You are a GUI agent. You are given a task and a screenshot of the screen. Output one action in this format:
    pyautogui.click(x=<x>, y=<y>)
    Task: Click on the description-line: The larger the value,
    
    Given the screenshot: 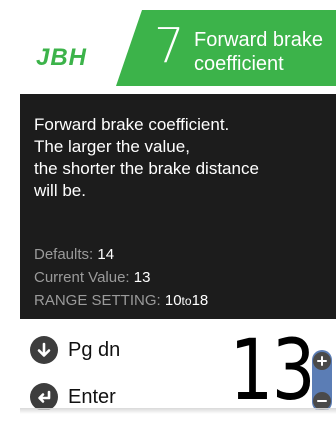 What is the action you would take?
    pyautogui.click(x=112, y=146)
    